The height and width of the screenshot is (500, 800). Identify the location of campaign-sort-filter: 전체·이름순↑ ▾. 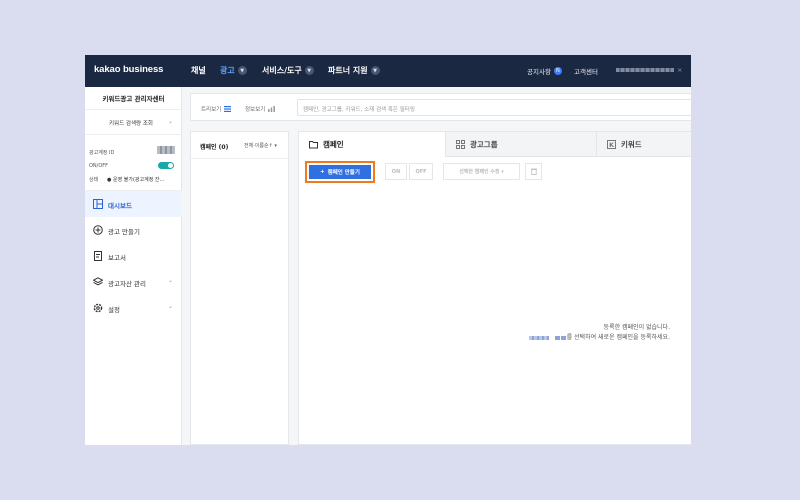
(260, 145).